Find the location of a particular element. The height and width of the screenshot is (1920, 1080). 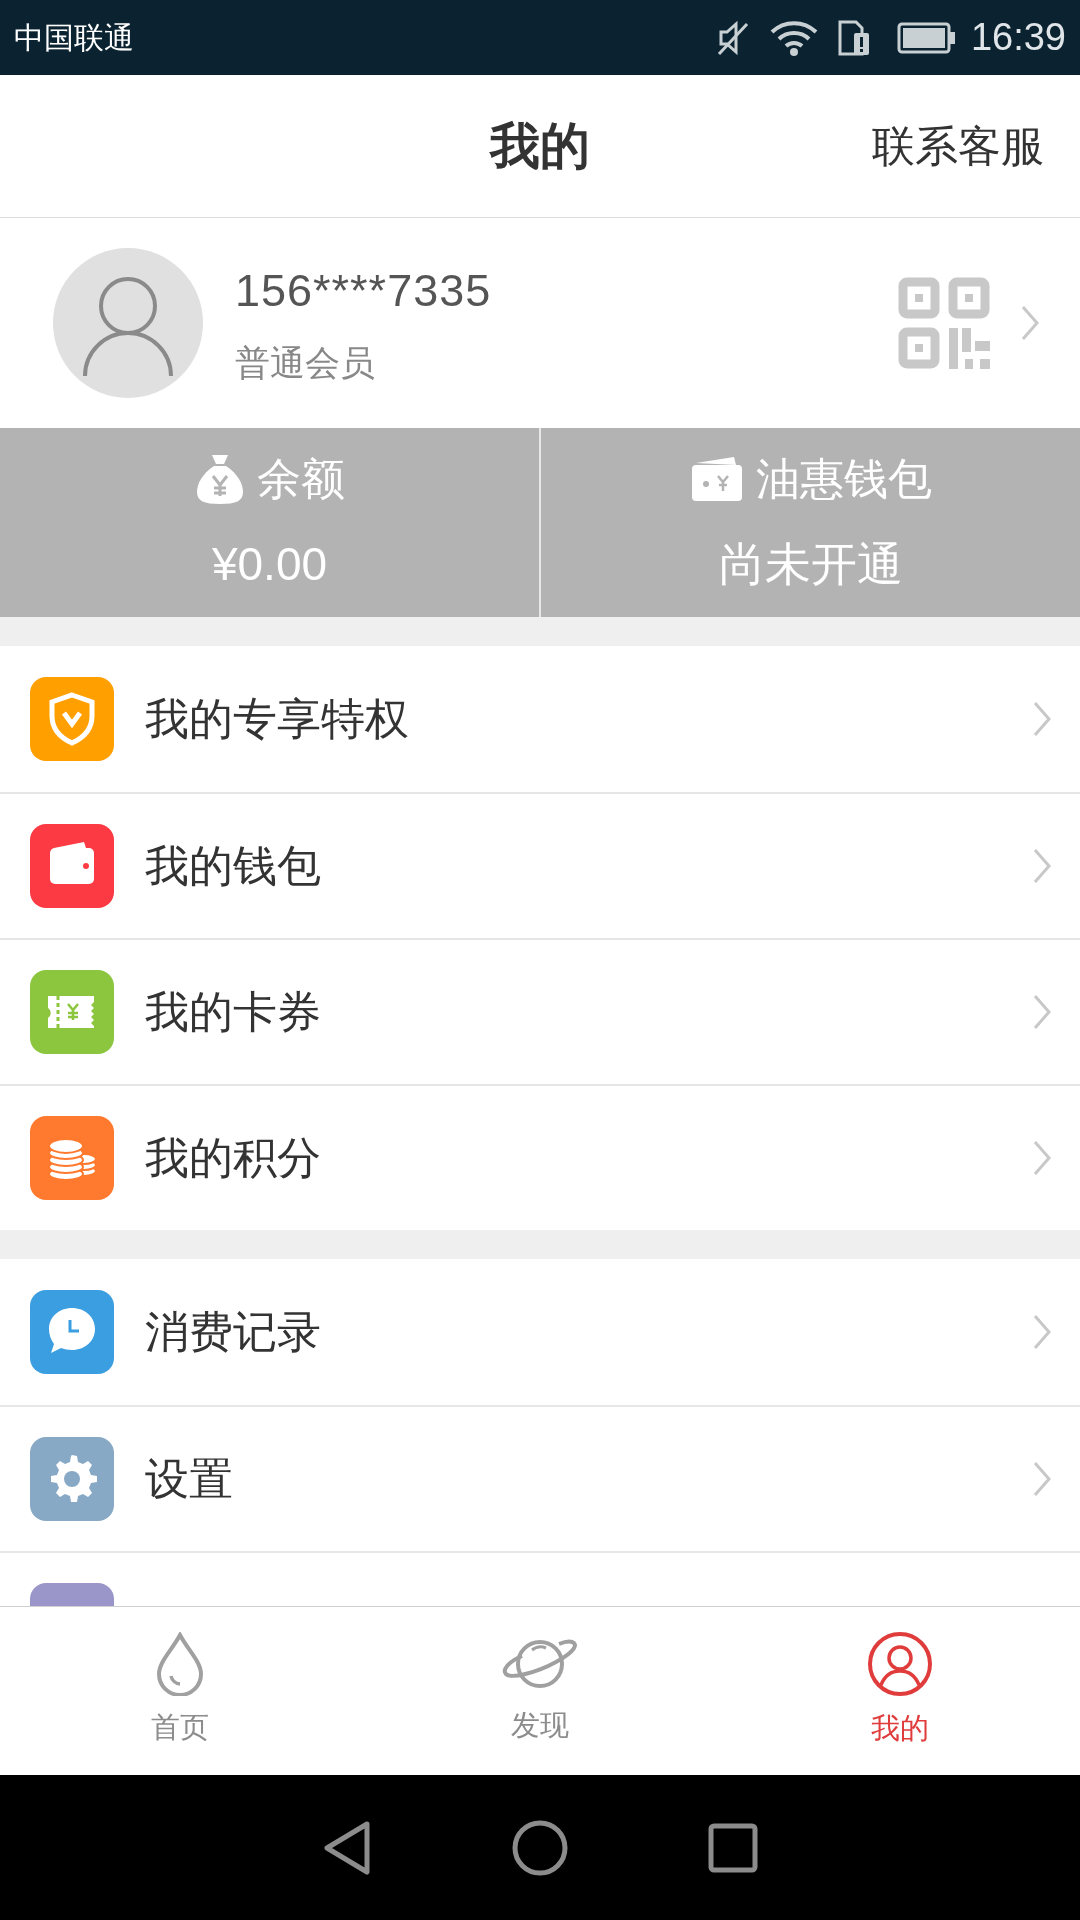

recents-icon is located at coordinates (733, 1847).